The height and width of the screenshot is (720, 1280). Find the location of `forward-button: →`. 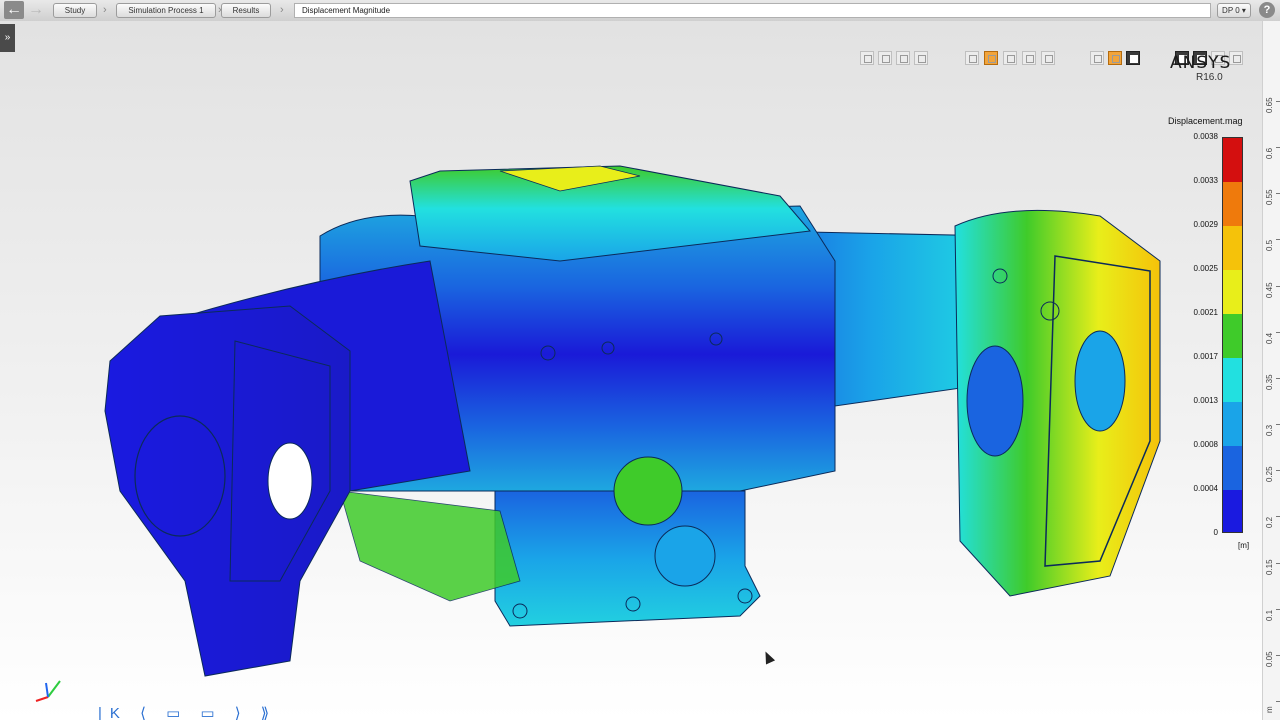

forward-button: → is located at coordinates (36, 10).